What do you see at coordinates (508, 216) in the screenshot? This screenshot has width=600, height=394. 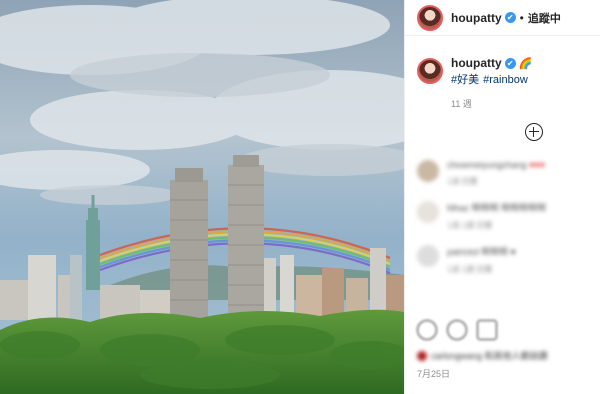 I see `comment-item: fdhaz 啊啊啊 啊啊啊啊啊 1週 1讚 回覆` at bounding box center [508, 216].